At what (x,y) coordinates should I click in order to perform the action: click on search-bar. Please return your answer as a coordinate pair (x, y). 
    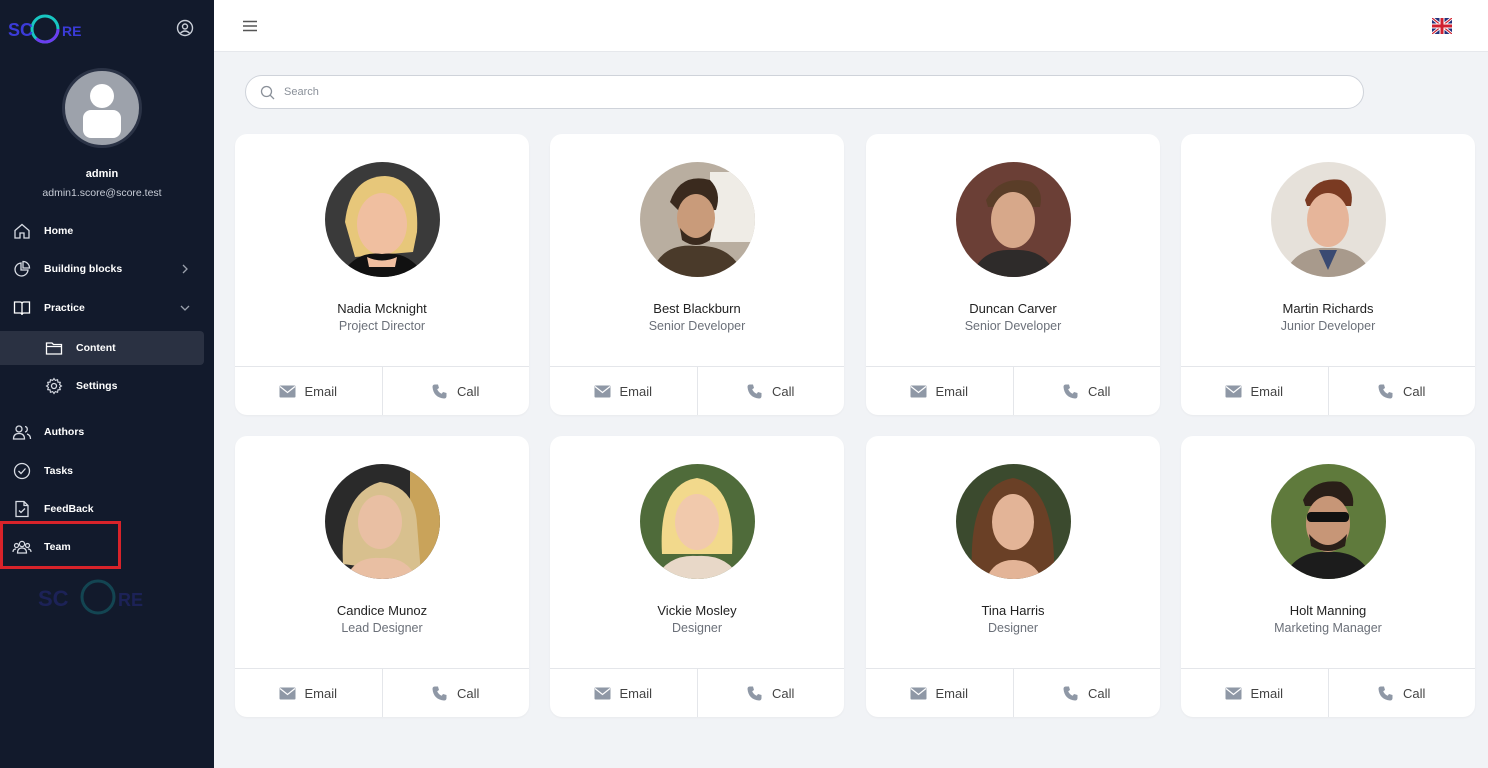
    Looking at the image, I should click on (804, 92).